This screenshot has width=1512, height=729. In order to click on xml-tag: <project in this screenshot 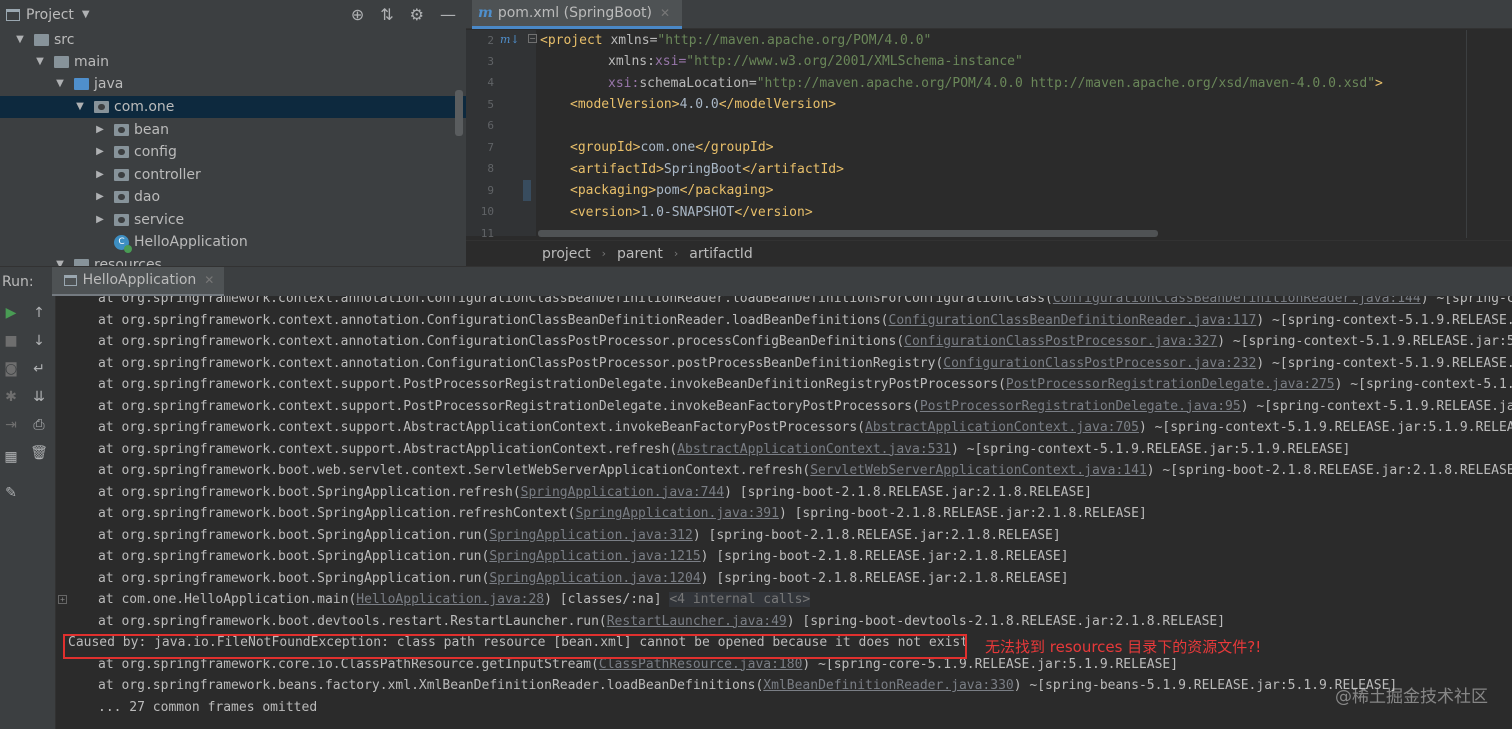, I will do `click(575, 40)`.